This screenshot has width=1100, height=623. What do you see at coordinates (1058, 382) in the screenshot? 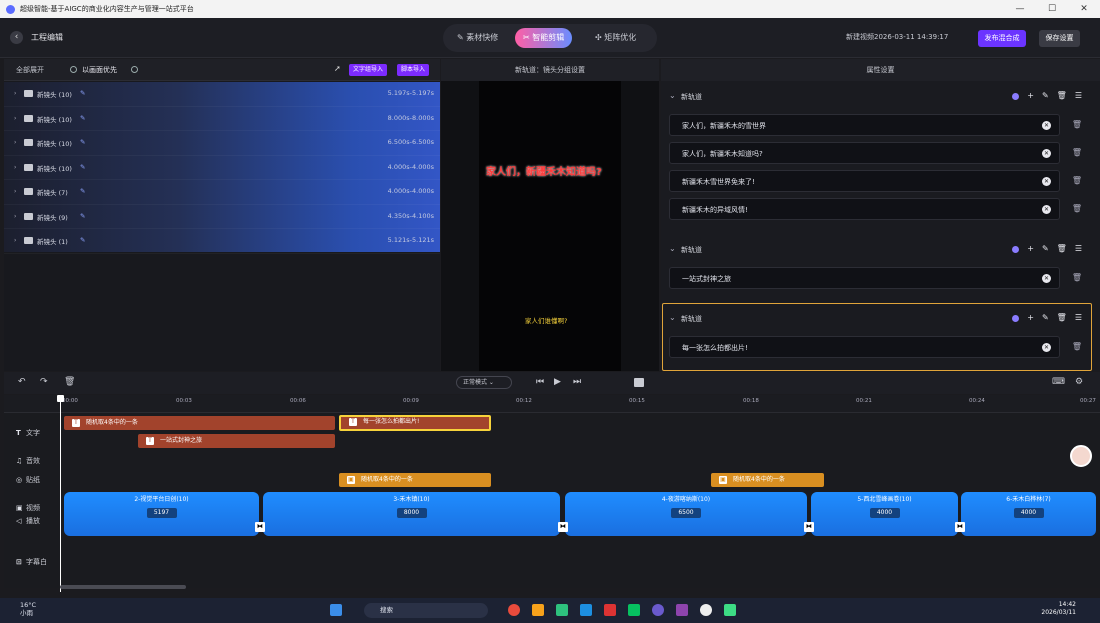
I see `keyboard-icon: ⌨` at bounding box center [1058, 382].